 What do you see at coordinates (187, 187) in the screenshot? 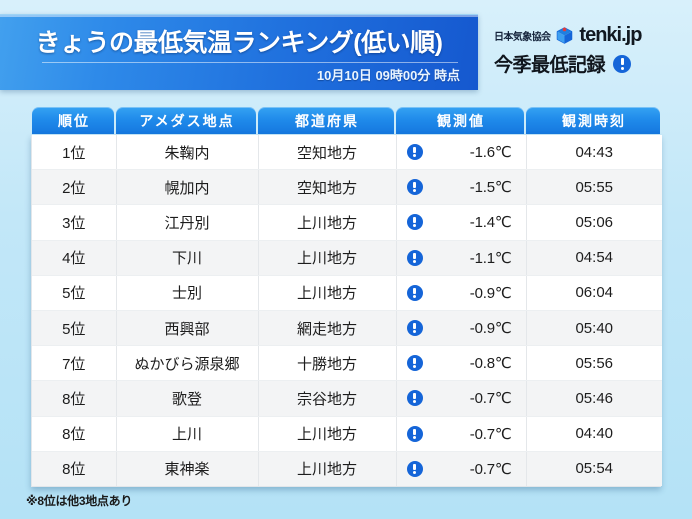
I see `cell-point: 幌加内` at bounding box center [187, 187].